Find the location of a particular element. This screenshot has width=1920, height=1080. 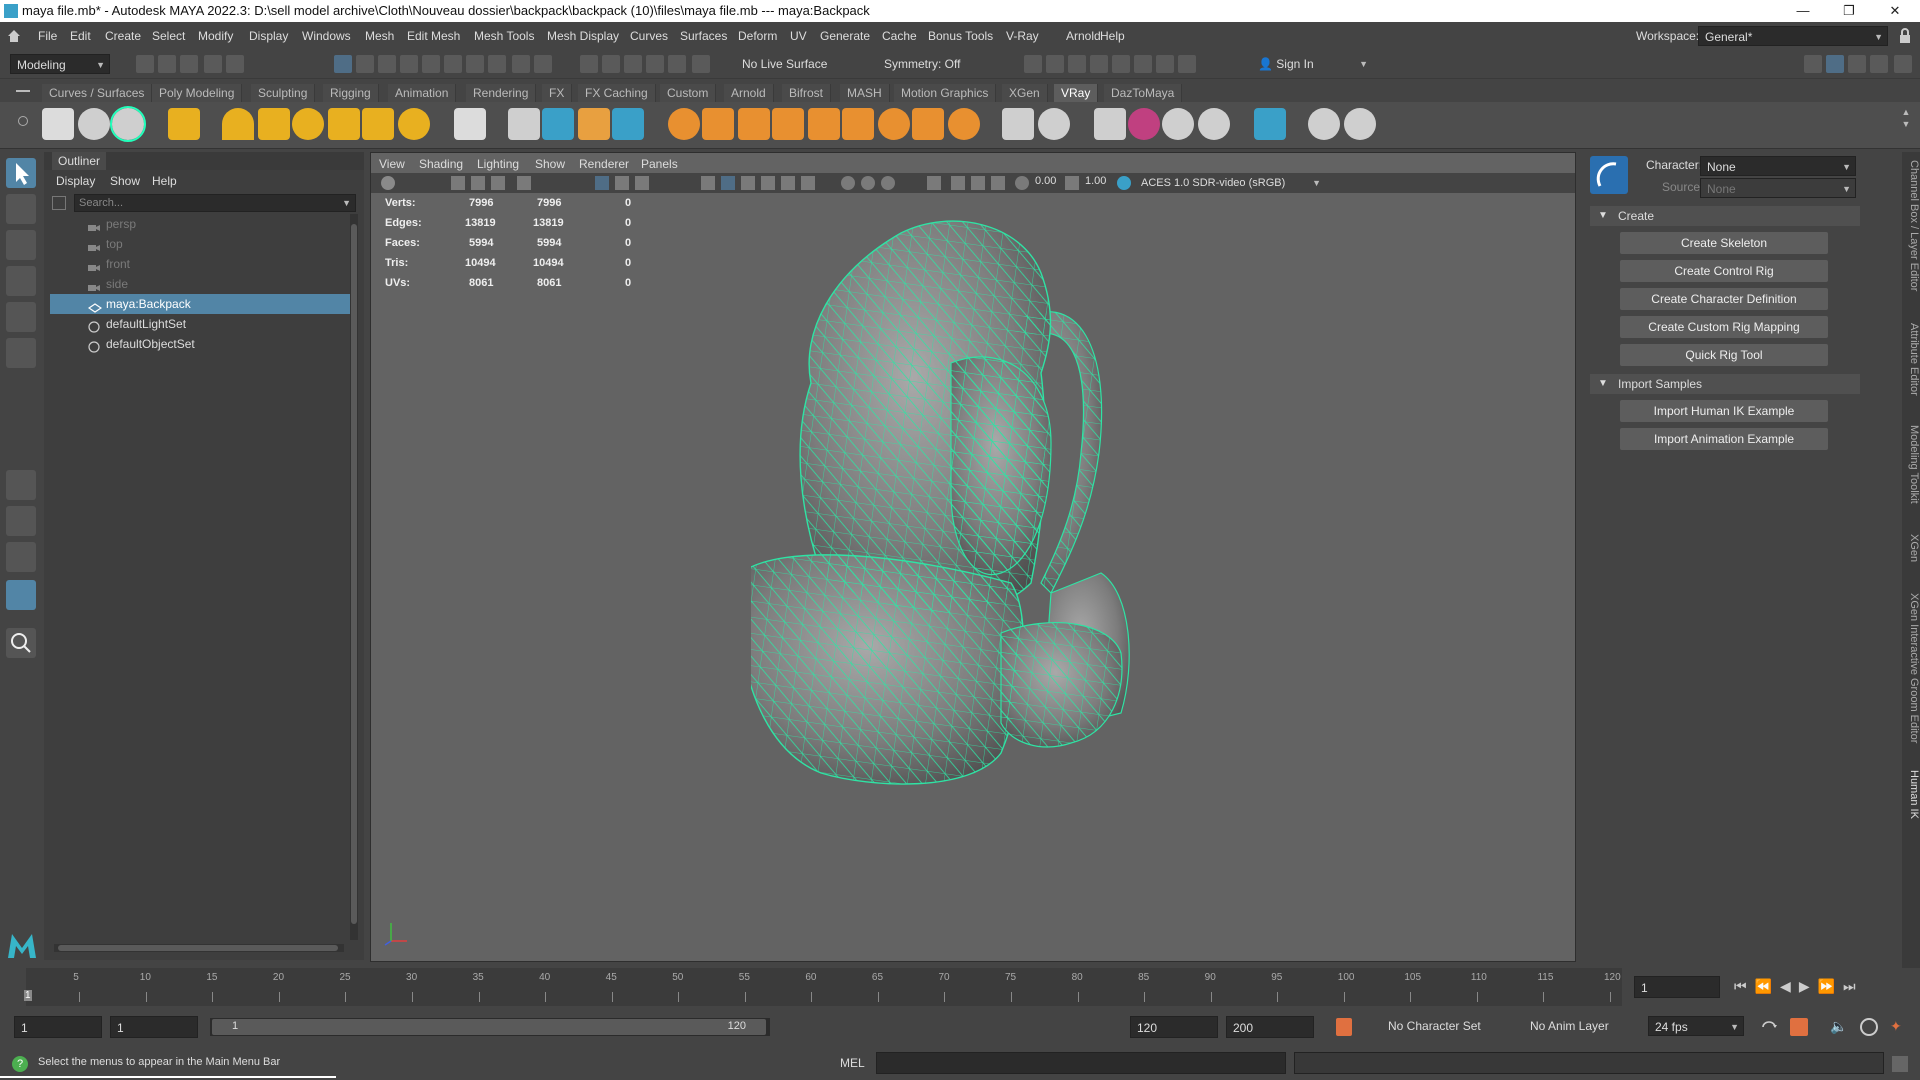

shelf-tab-fx-caching: FX Caching is located at coordinates (617, 93).